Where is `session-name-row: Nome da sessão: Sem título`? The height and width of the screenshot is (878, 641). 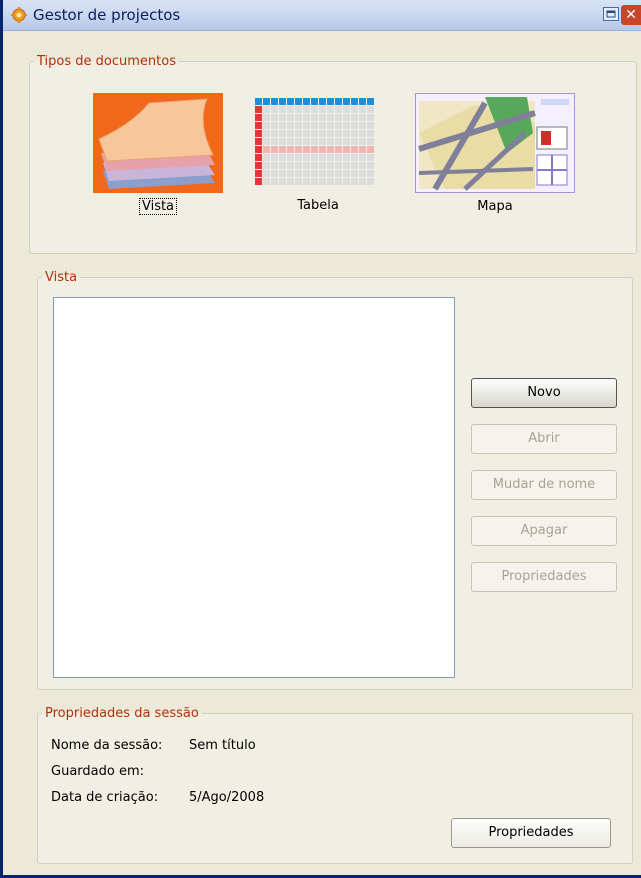 session-name-row: Nome da sessão: Sem título is located at coordinates (153, 745).